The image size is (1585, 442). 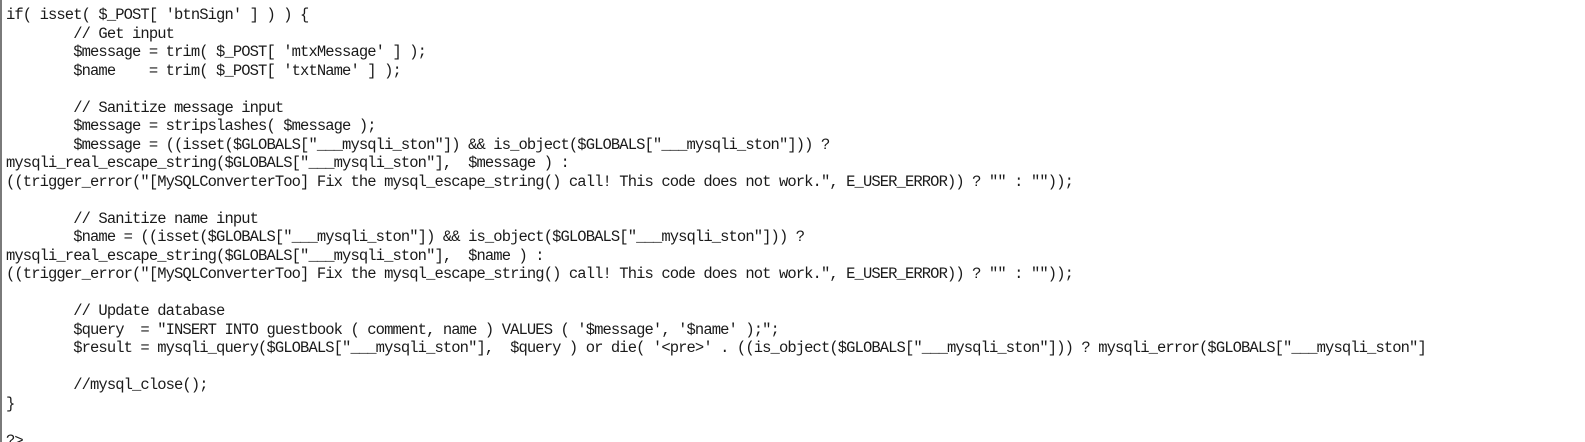 I want to click on code-line: if( isset( $_POST[ 'btnSign' ] ) ) {, so click(x=157, y=15).